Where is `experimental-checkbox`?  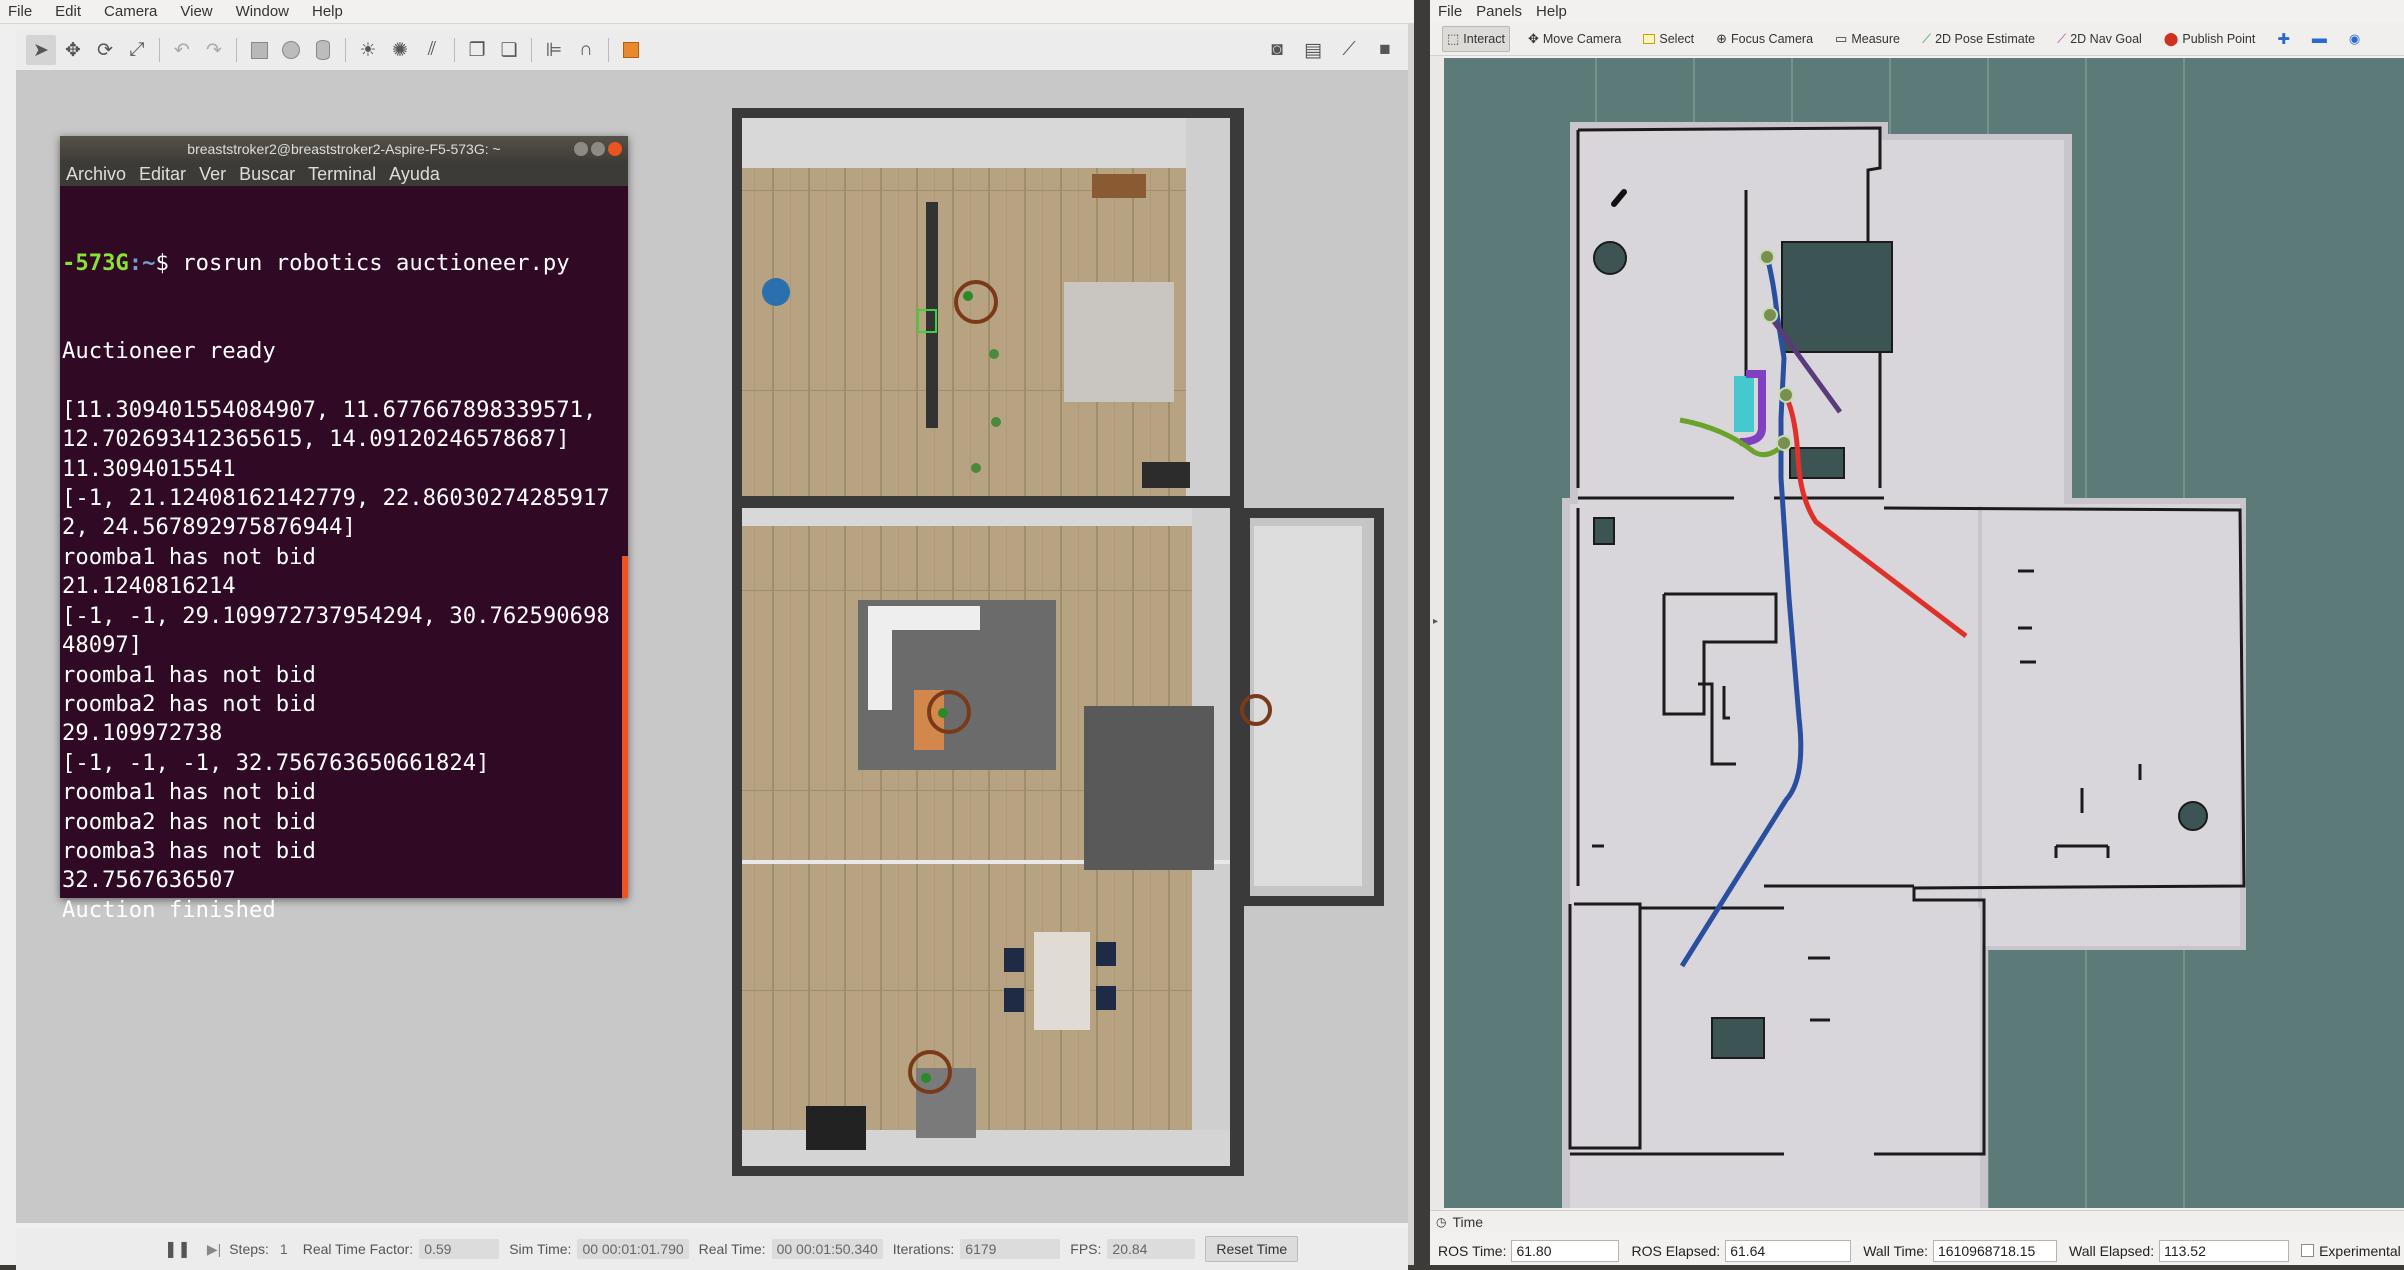 experimental-checkbox is located at coordinates (2308, 1250).